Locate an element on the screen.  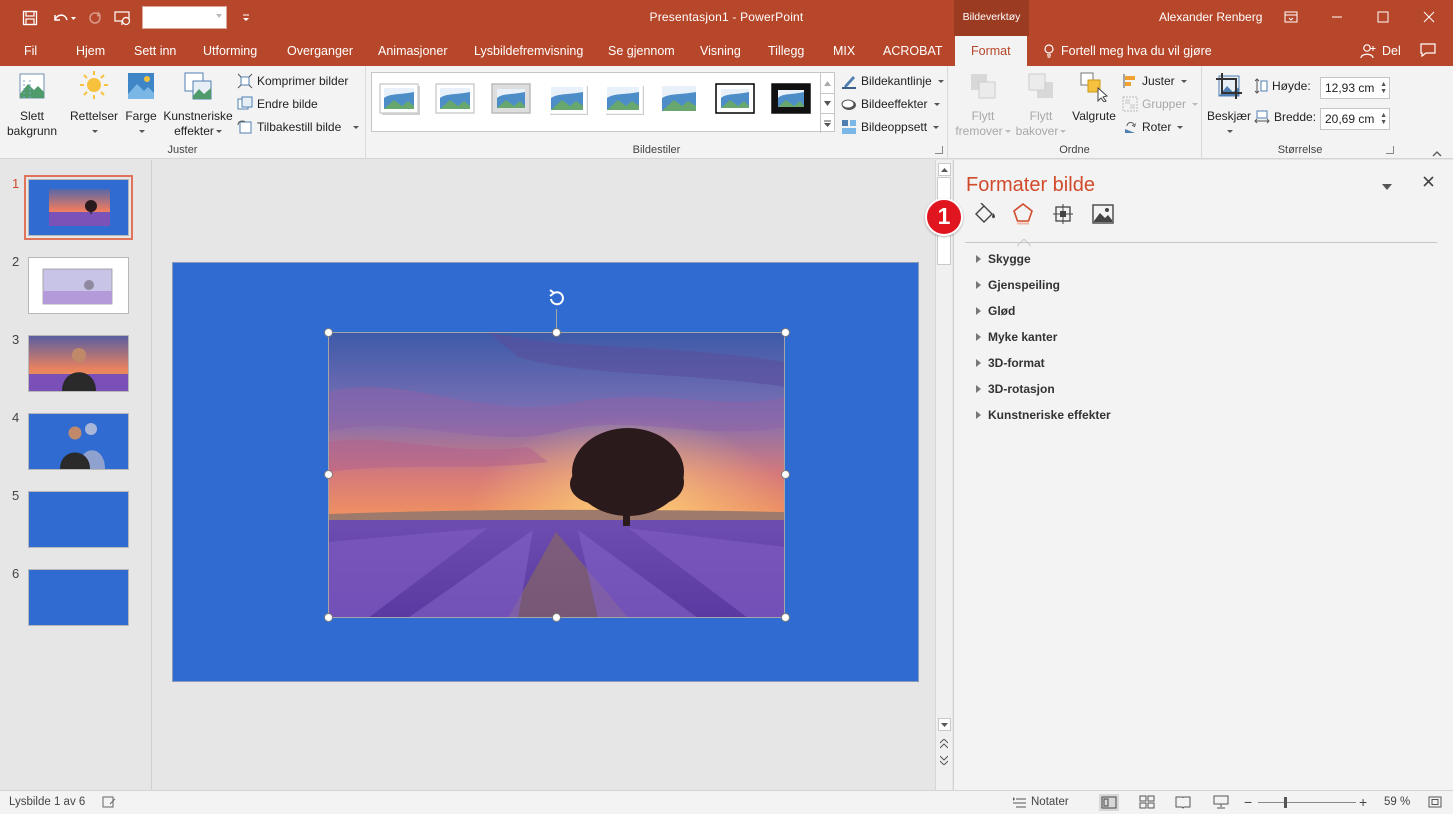
gallery-up-icon is located at coordinates (827, 83).